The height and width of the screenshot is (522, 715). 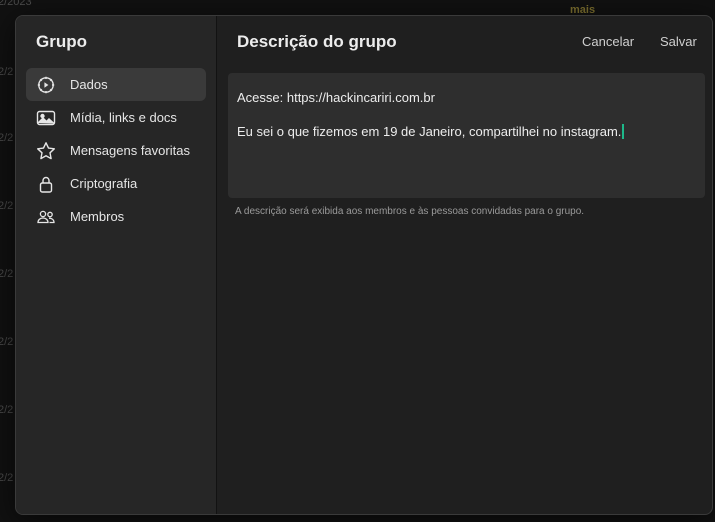 I want to click on photo-icon, so click(x=46, y=118).